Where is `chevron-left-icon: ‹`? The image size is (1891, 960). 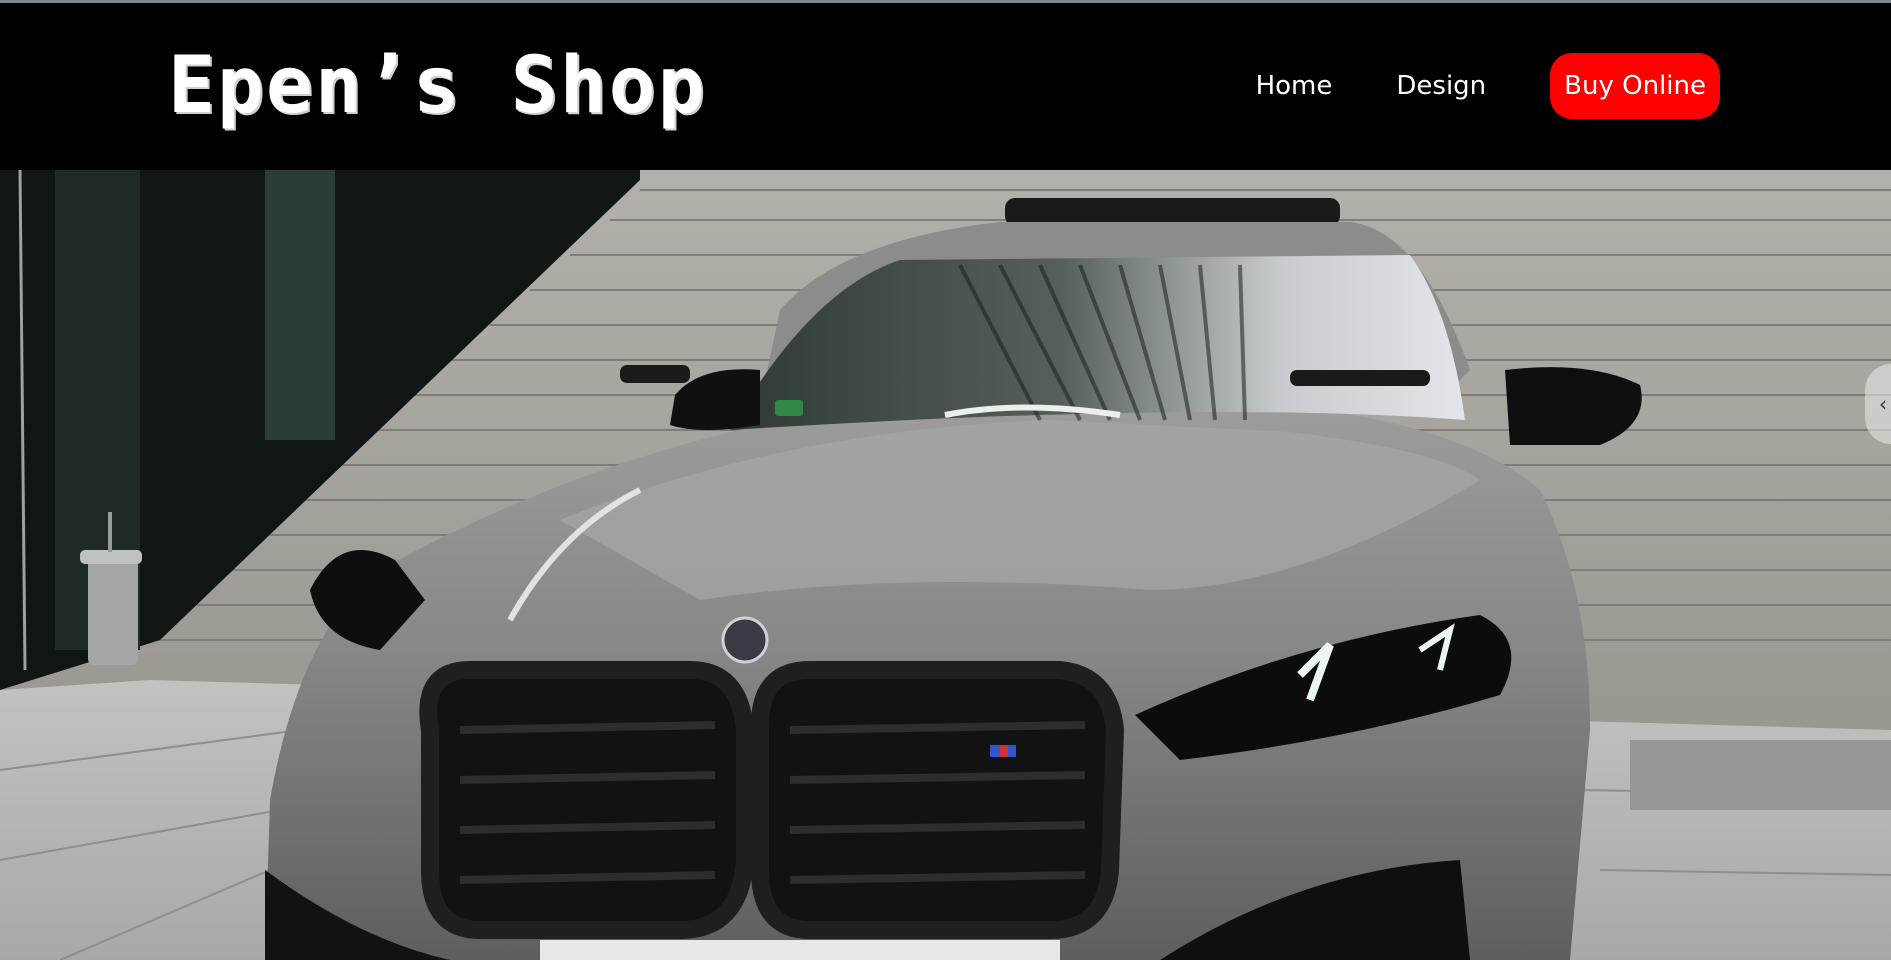 chevron-left-icon: ‹ is located at coordinates (1878, 404).